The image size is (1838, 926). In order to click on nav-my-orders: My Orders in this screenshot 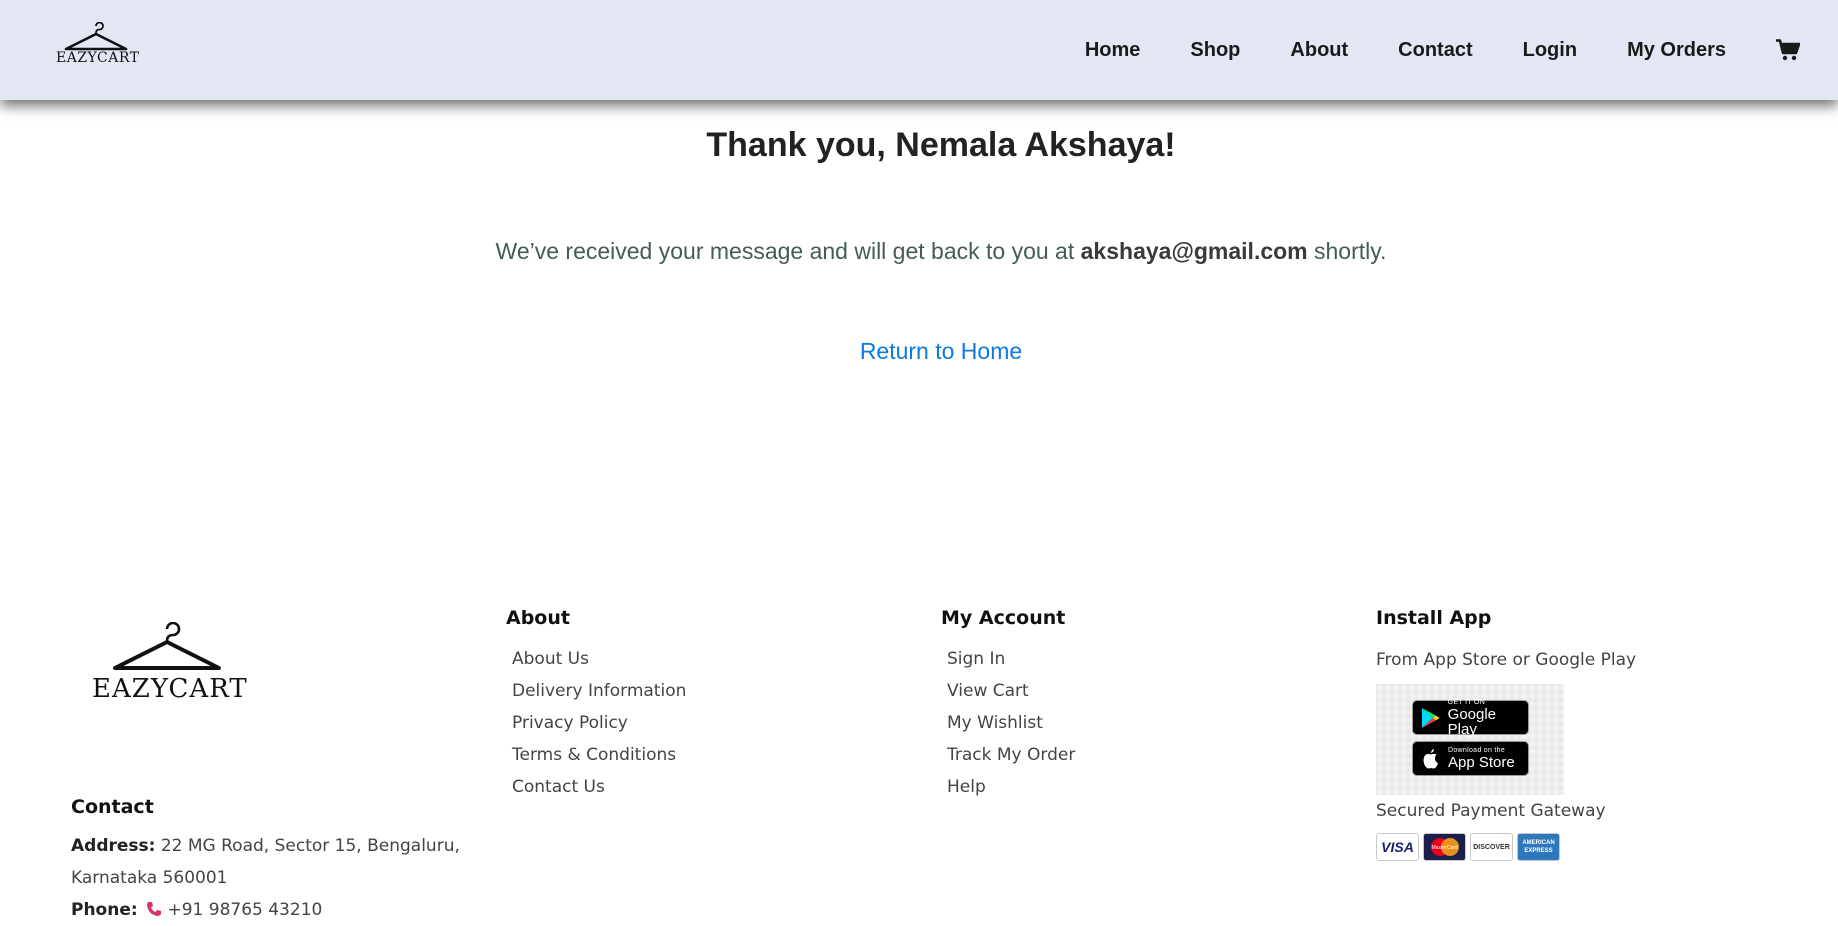, I will do `click(1676, 50)`.